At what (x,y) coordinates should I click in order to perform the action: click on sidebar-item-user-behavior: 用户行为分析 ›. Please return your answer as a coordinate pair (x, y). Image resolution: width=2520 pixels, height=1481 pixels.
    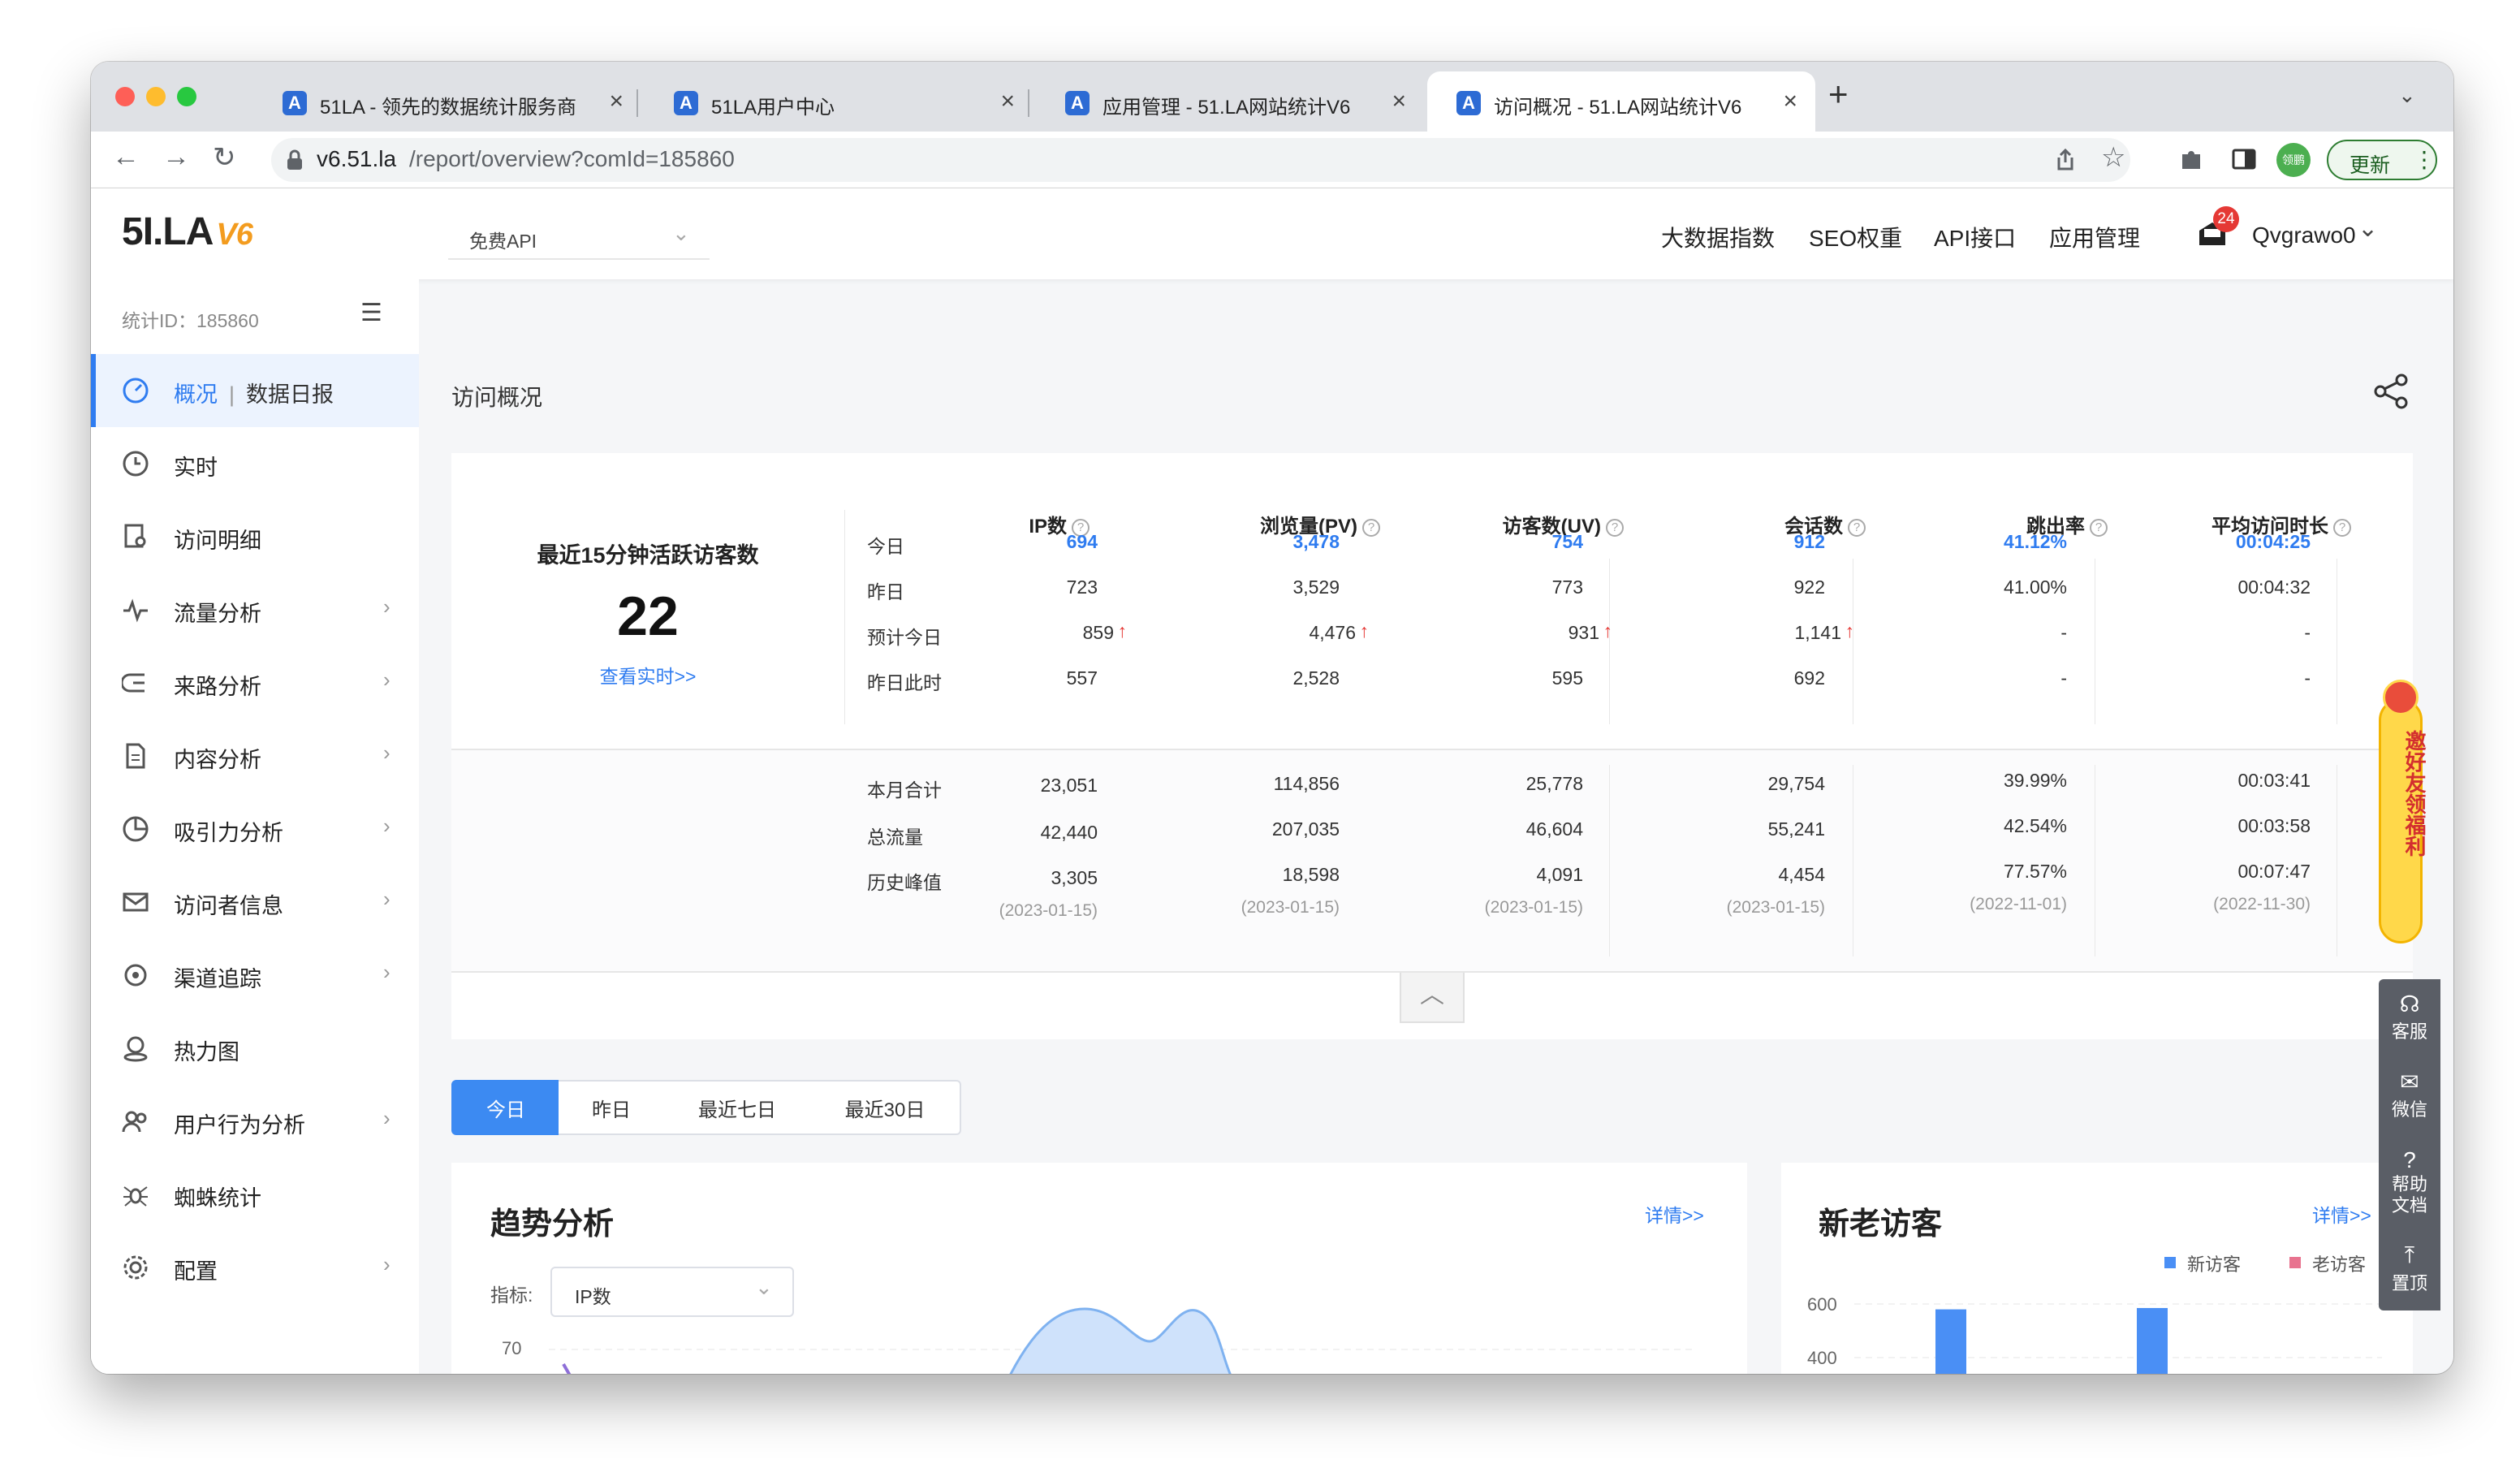
    Looking at the image, I should click on (255, 1121).